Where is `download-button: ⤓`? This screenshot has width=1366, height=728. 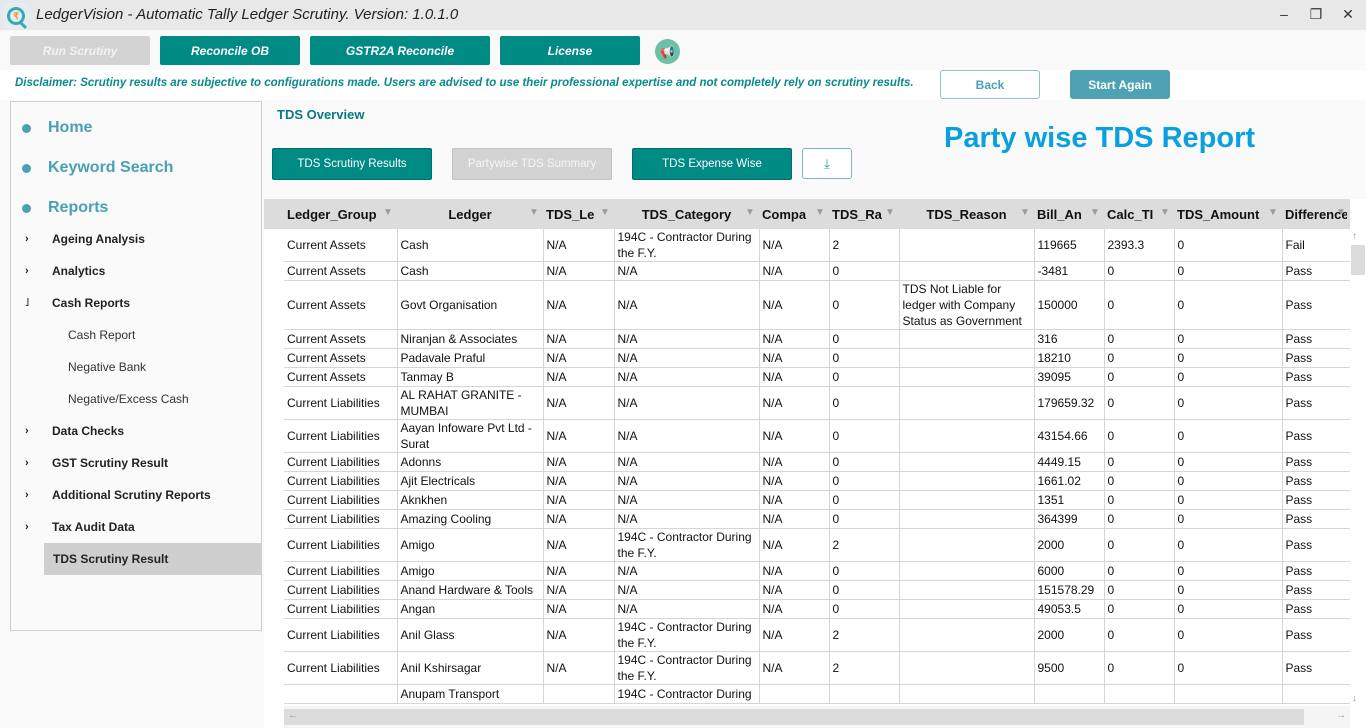
download-button: ⤓ is located at coordinates (827, 163).